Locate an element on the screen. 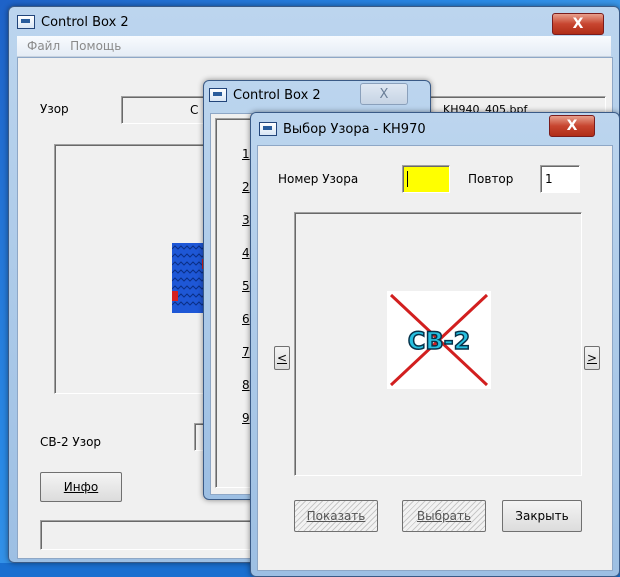 This screenshot has height=577, width=620. list-item-1: 1 is located at coordinates (246, 154).